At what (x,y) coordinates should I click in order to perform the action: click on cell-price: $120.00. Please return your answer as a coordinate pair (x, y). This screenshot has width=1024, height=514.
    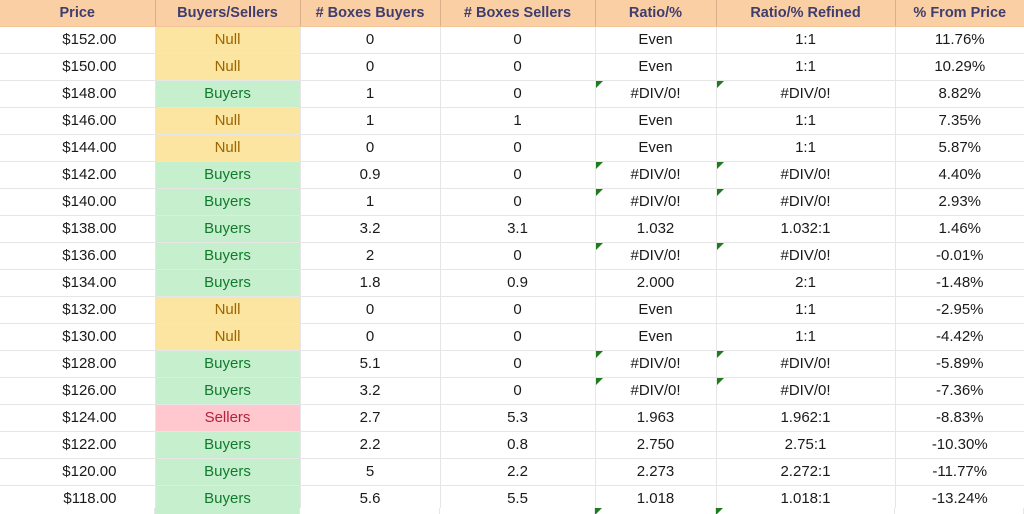
    Looking at the image, I should click on (78, 472).